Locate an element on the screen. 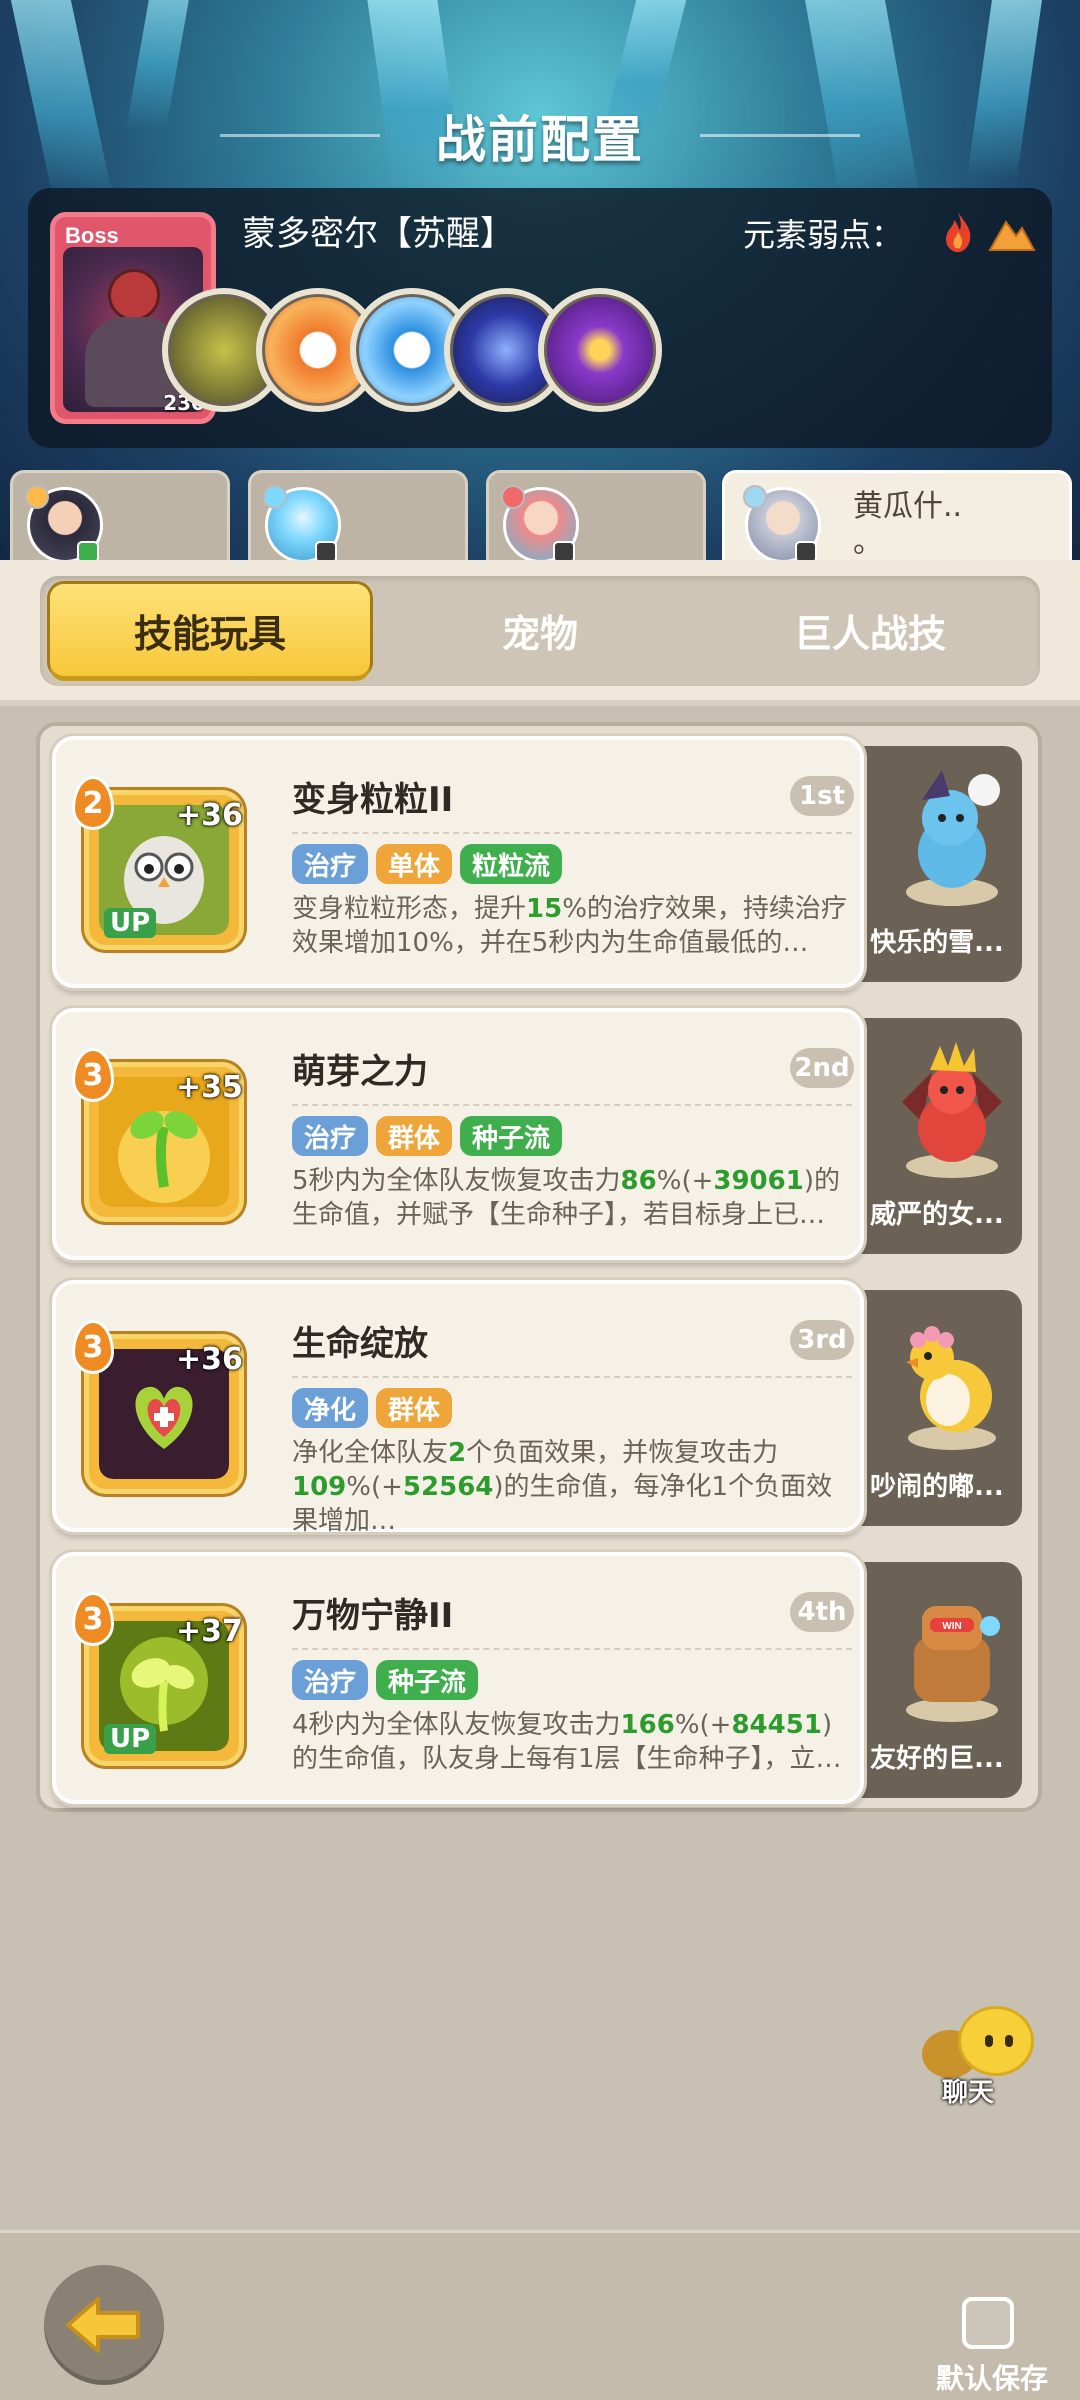 The width and height of the screenshot is (1080, 2400). skill-tags: 净化 群体 is located at coordinates (372, 1408).